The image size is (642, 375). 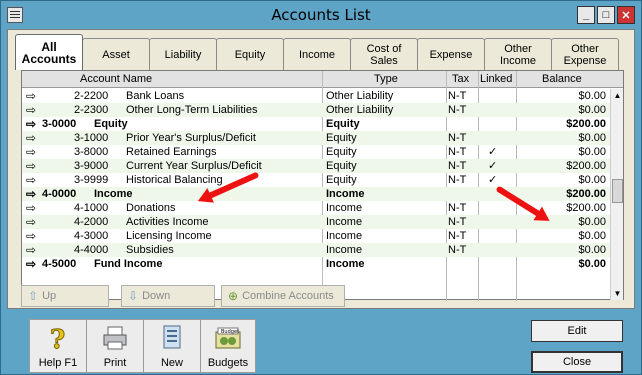 I want to click on header-tax: Tax, so click(x=460, y=79).